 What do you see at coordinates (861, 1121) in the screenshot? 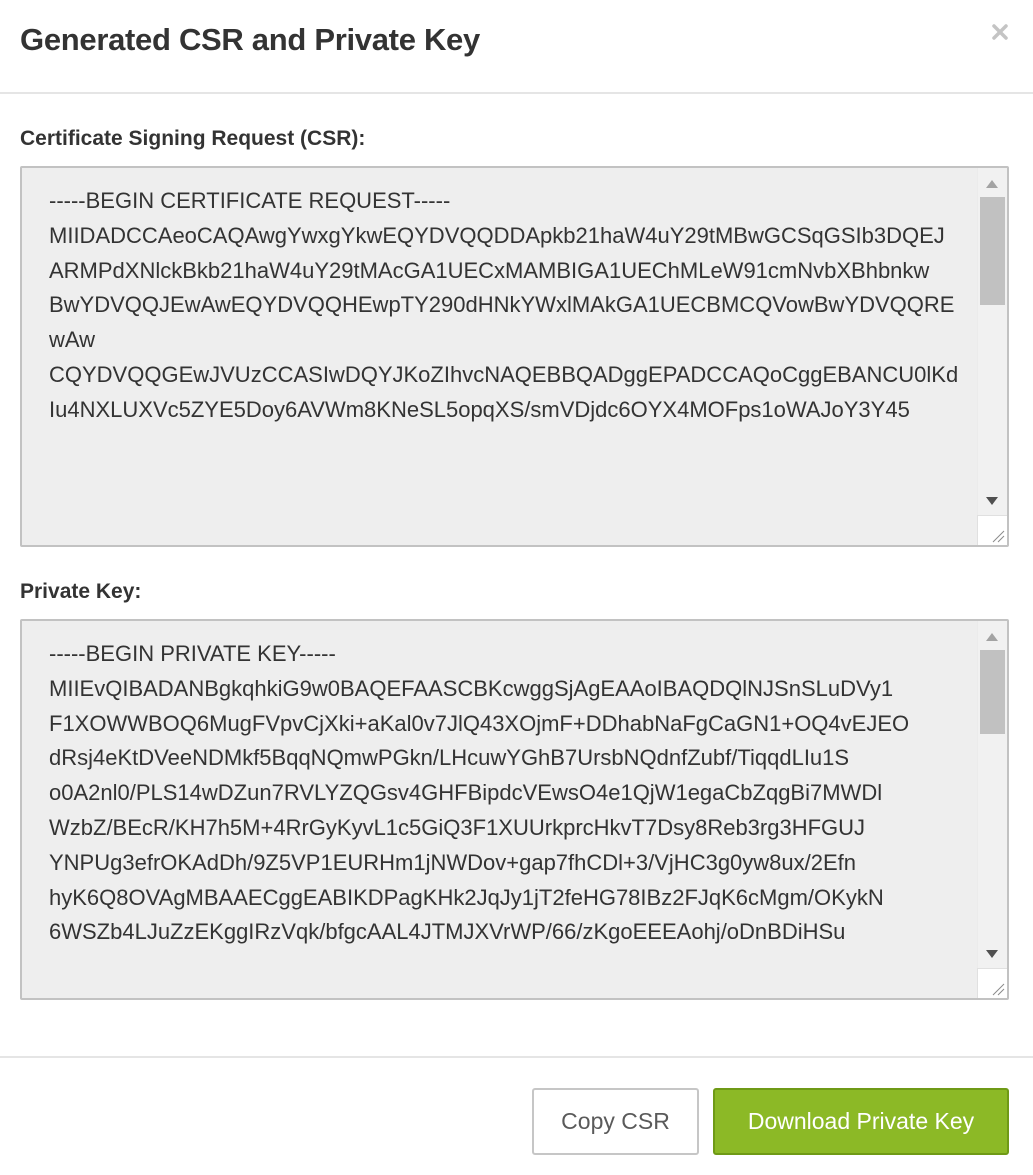
I see `download-private-key-button: Download Private Key` at bounding box center [861, 1121].